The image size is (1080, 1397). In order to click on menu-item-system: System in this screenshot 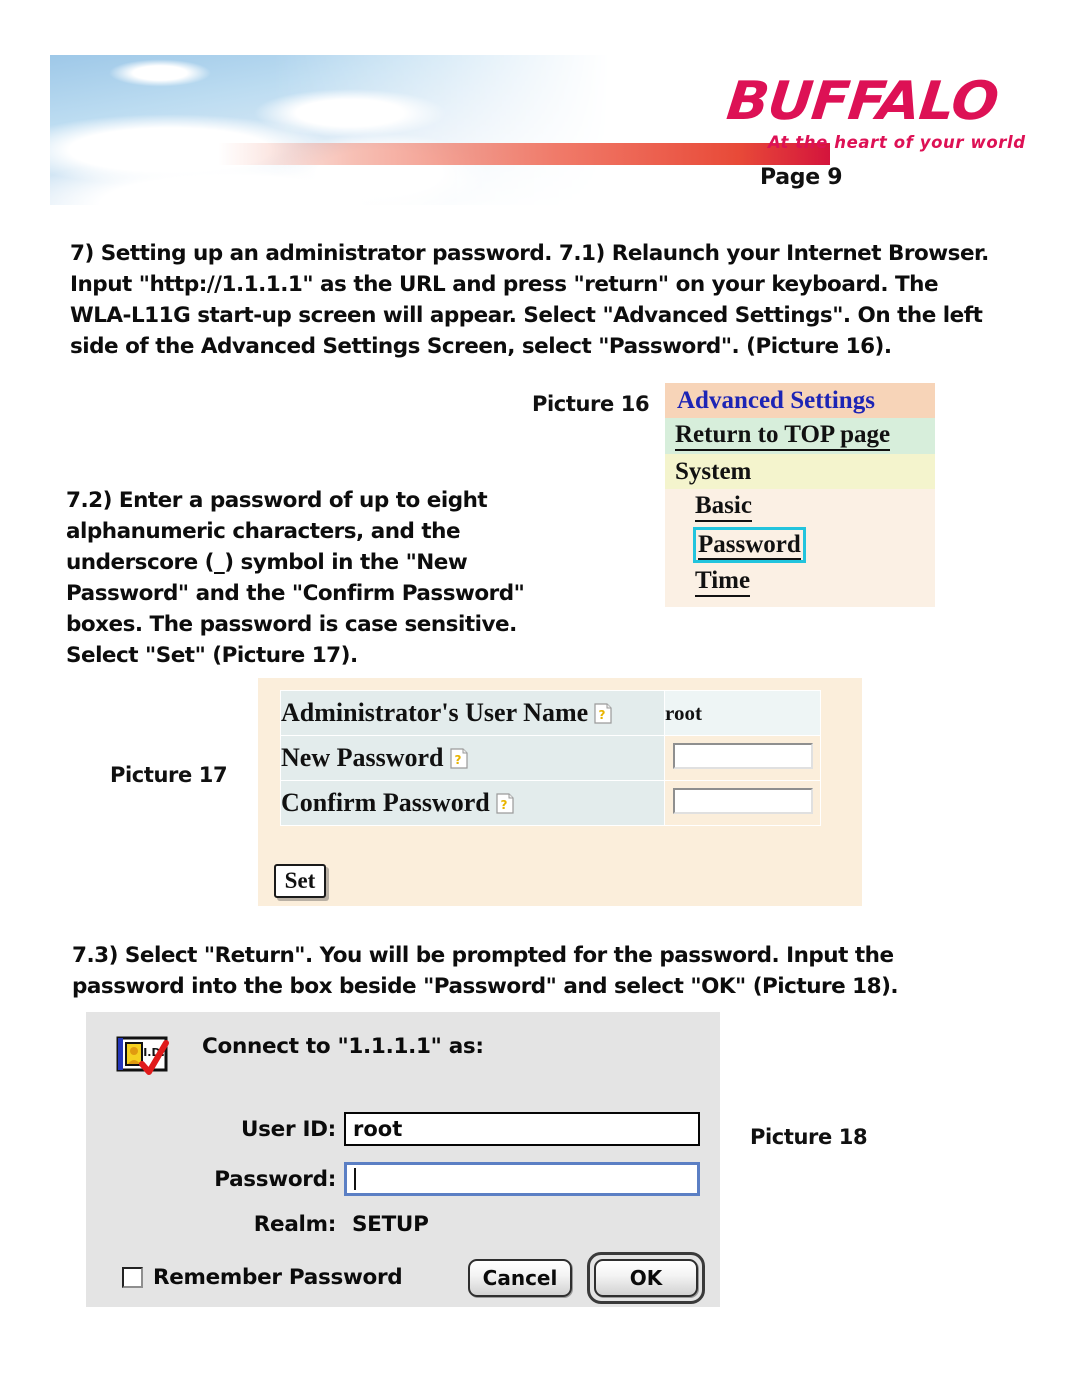, I will do `click(800, 471)`.